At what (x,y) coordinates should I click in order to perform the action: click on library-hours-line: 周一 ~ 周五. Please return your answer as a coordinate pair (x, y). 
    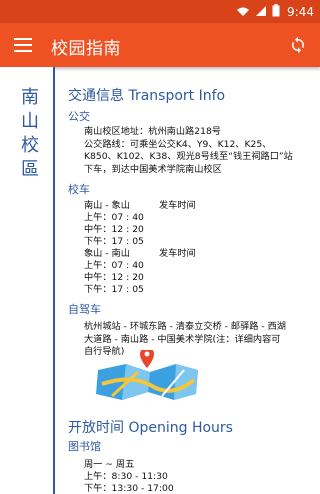
    Looking at the image, I should click on (109, 464).